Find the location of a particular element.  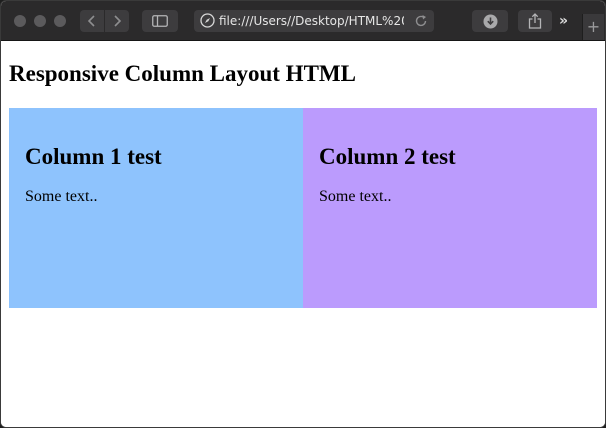

column-1-heading: Column 1 test is located at coordinates (93, 156).